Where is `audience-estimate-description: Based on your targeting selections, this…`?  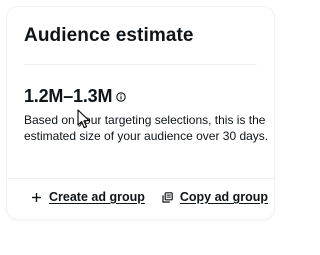 audience-estimate-description: Based on your targeting selections, this… is located at coordinates (146, 128).